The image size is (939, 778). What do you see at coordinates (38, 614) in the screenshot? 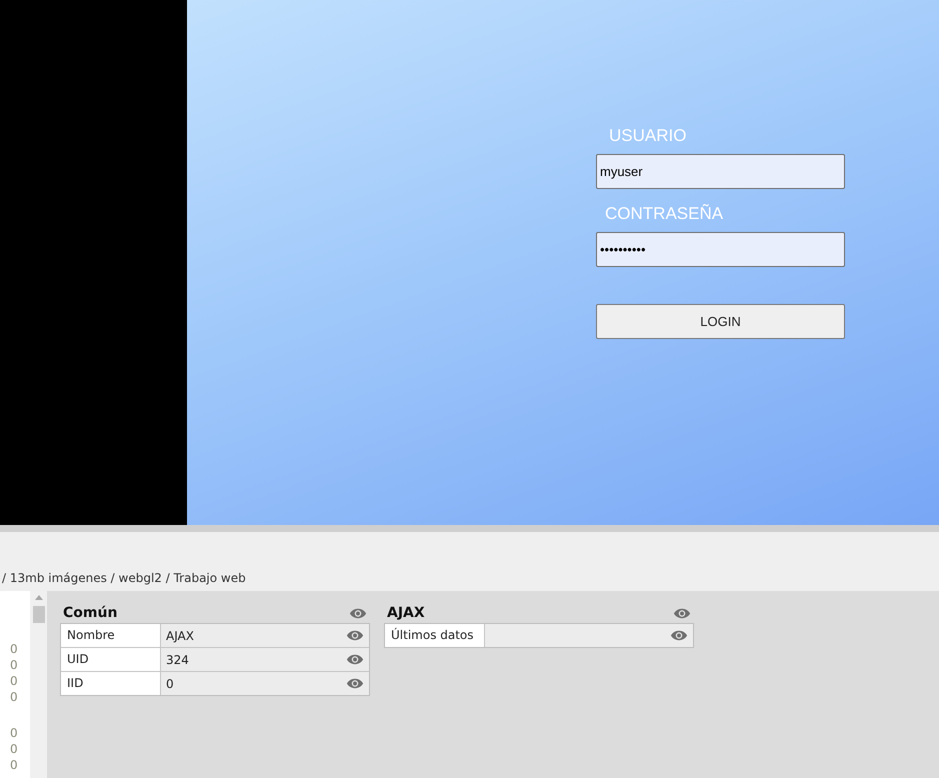
I see `scroll-thumb` at bounding box center [38, 614].